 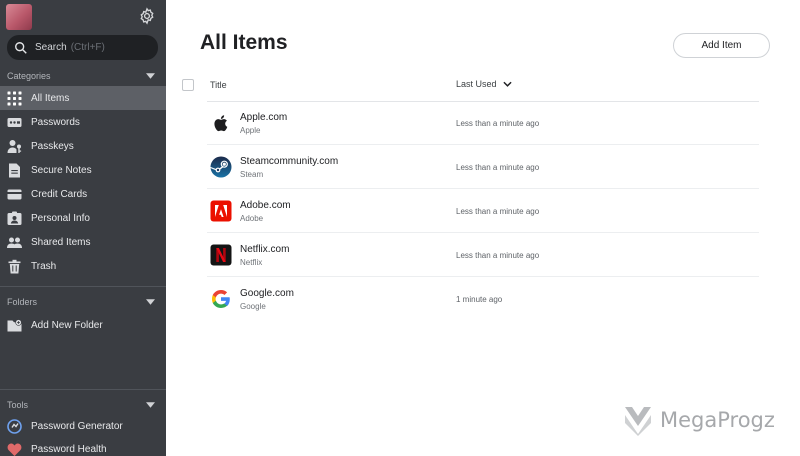 I want to click on column-header-last-used-label: Last Used, so click(x=476, y=84).